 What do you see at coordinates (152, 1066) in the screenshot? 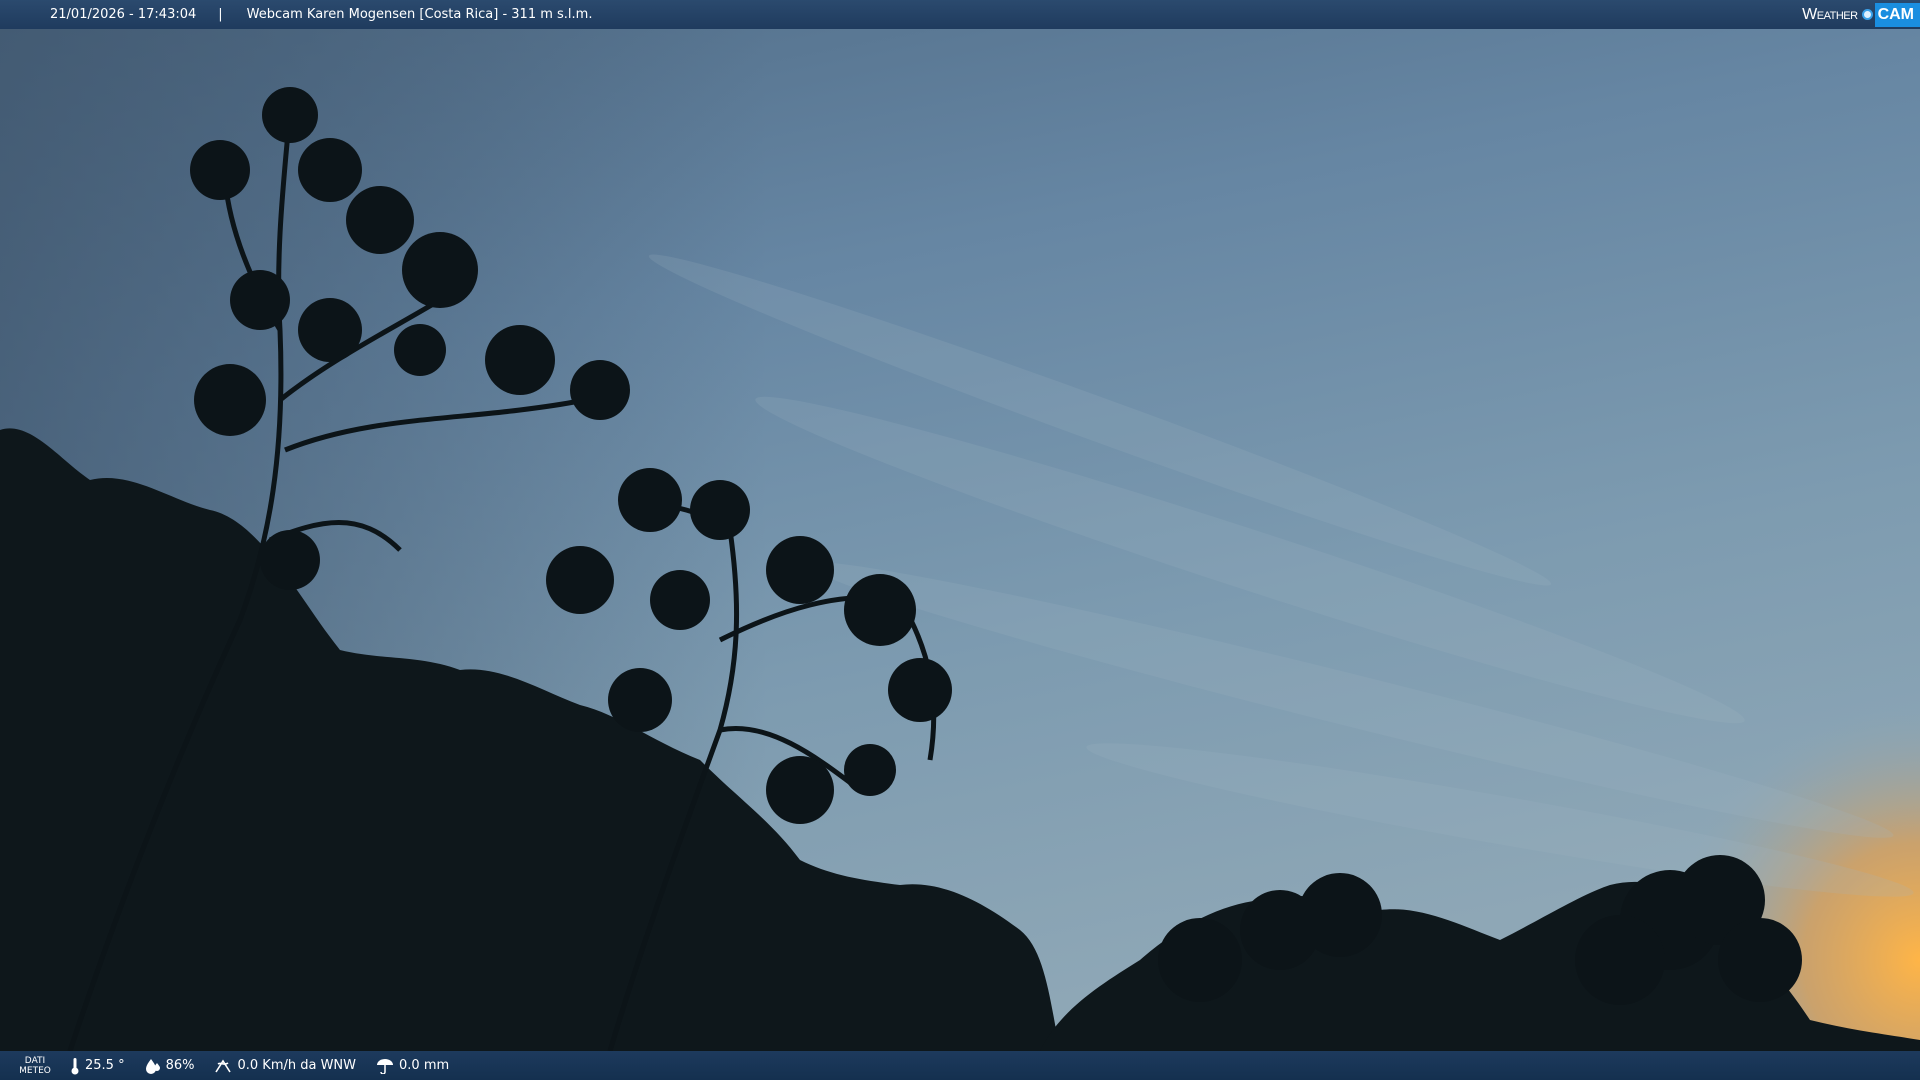
I see `humidity-icon` at bounding box center [152, 1066].